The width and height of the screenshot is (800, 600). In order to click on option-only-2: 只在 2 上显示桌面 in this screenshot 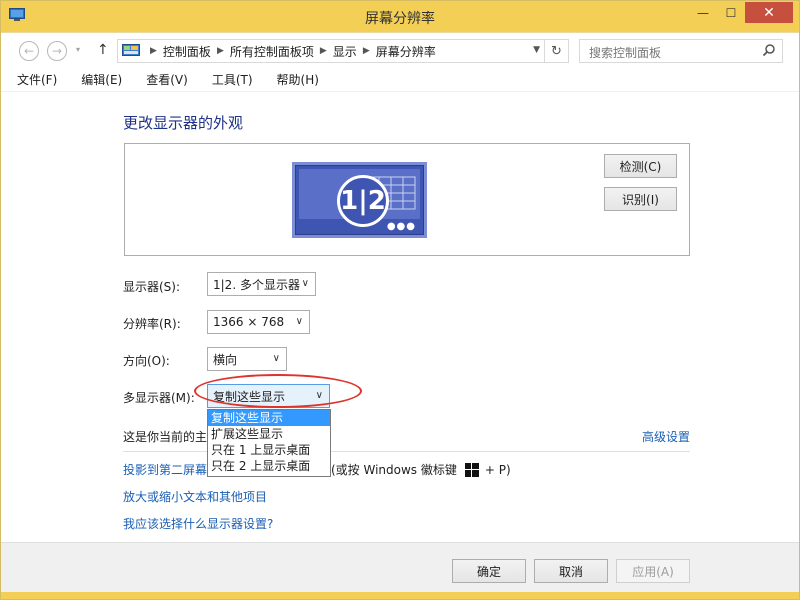, I will do `click(269, 466)`.